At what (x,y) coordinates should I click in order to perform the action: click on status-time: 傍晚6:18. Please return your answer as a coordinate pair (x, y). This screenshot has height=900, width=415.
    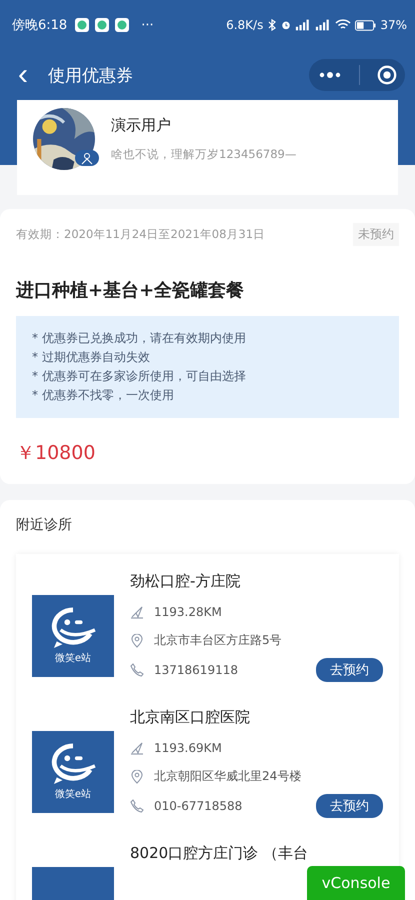
    Looking at the image, I should click on (40, 25).